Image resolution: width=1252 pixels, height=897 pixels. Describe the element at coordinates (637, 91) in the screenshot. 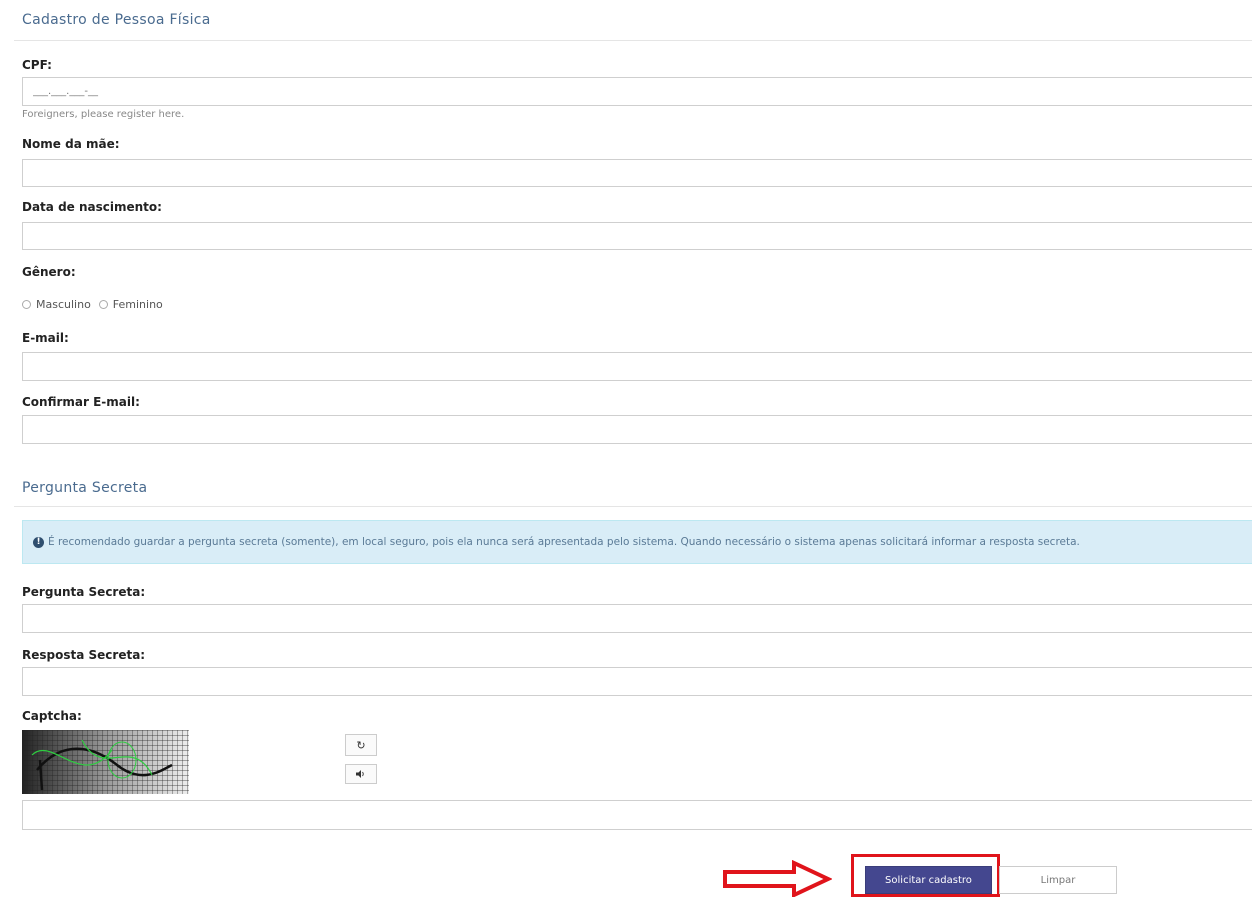

I see `cpf-field` at that location.